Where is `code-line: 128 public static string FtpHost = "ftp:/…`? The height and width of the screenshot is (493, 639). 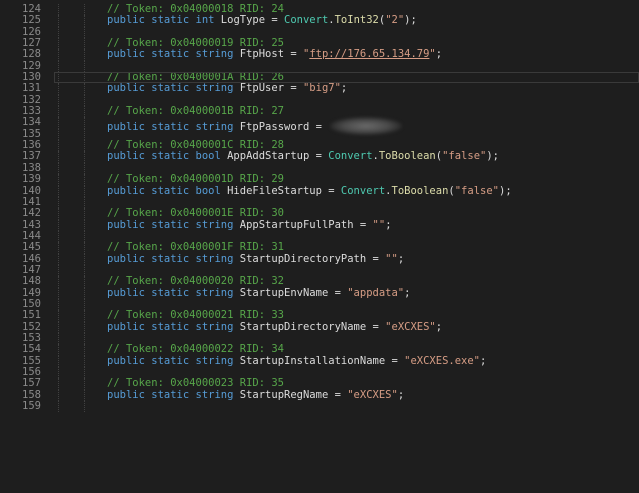 code-line: 128 public static string FtpHost = "ftp:/… is located at coordinates (319, 55).